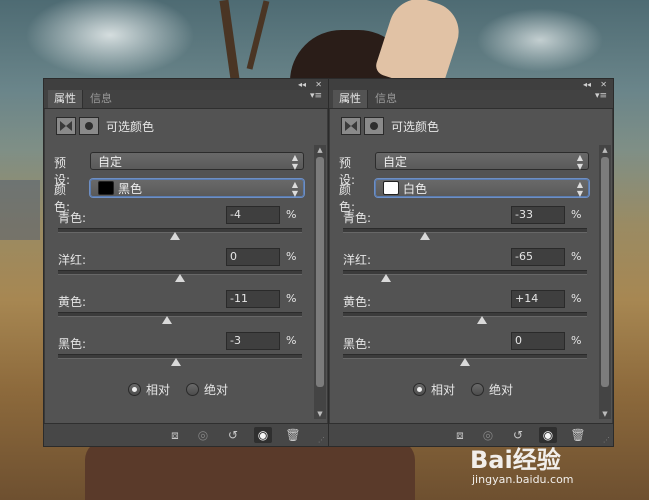 Image resolution: width=649 pixels, height=500 pixels. I want to click on color-swatch, so click(106, 188).